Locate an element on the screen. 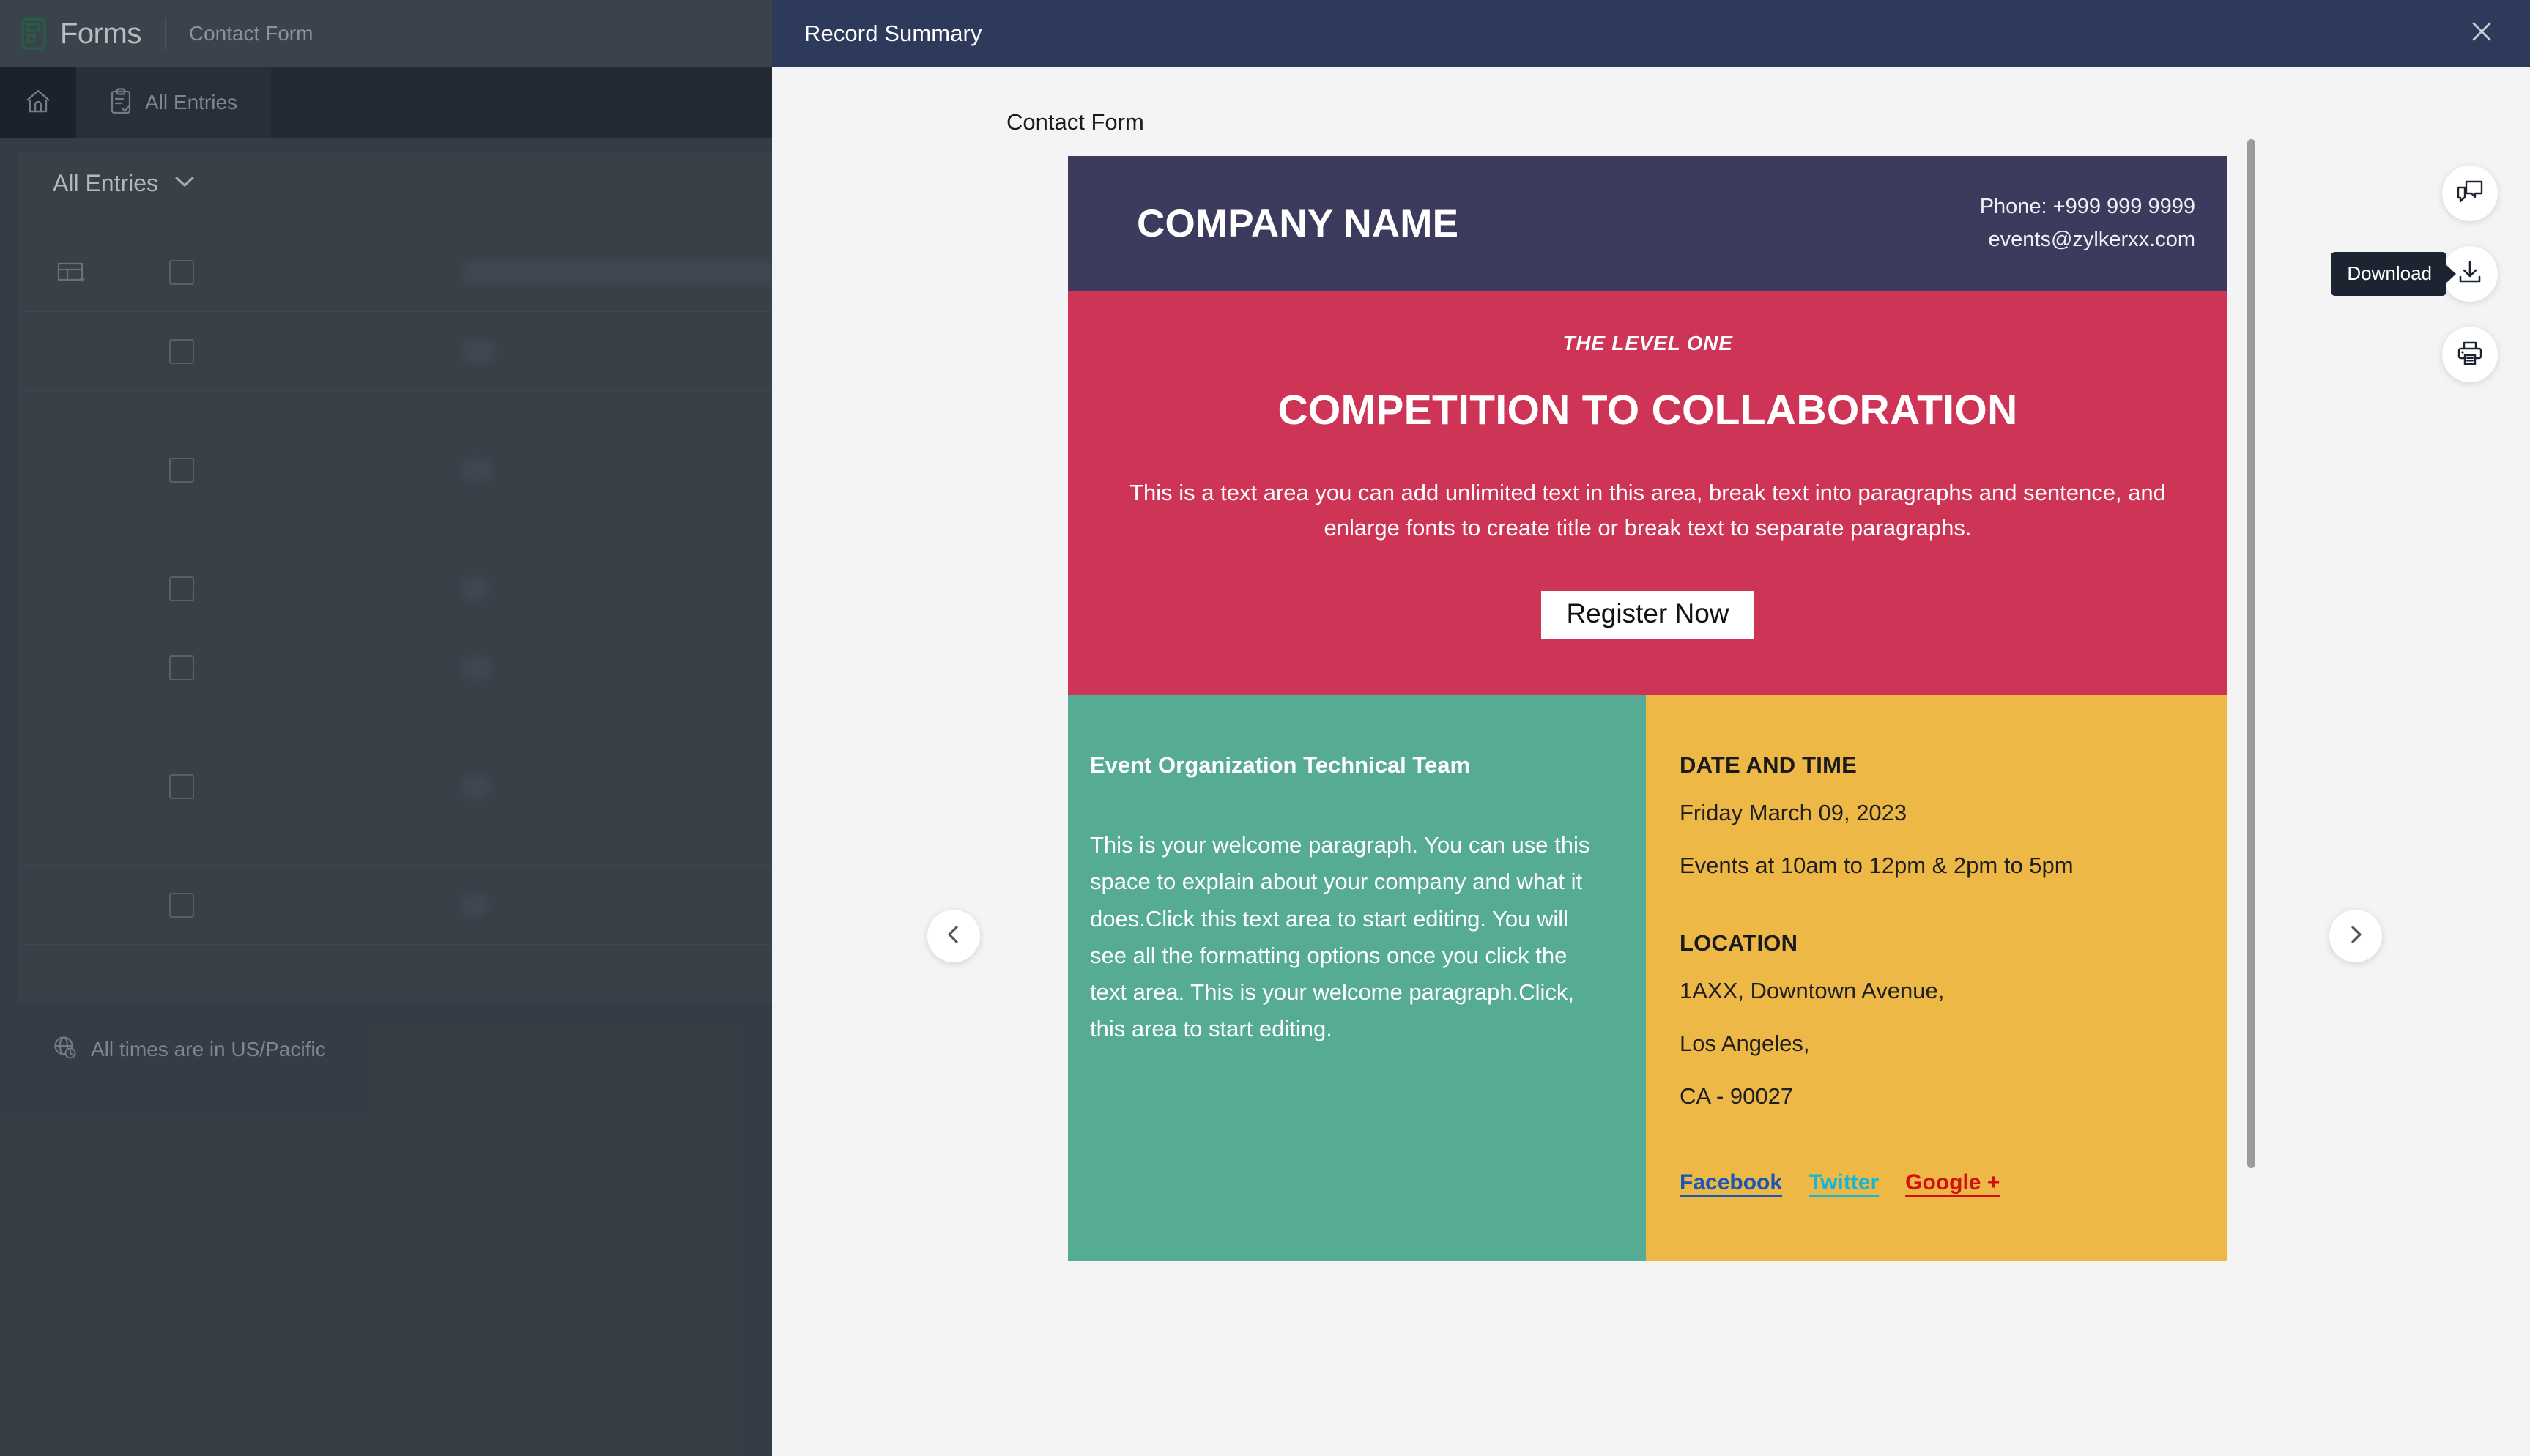 The width and height of the screenshot is (2530, 1456). chevron-right-icon is located at coordinates (2355, 936).